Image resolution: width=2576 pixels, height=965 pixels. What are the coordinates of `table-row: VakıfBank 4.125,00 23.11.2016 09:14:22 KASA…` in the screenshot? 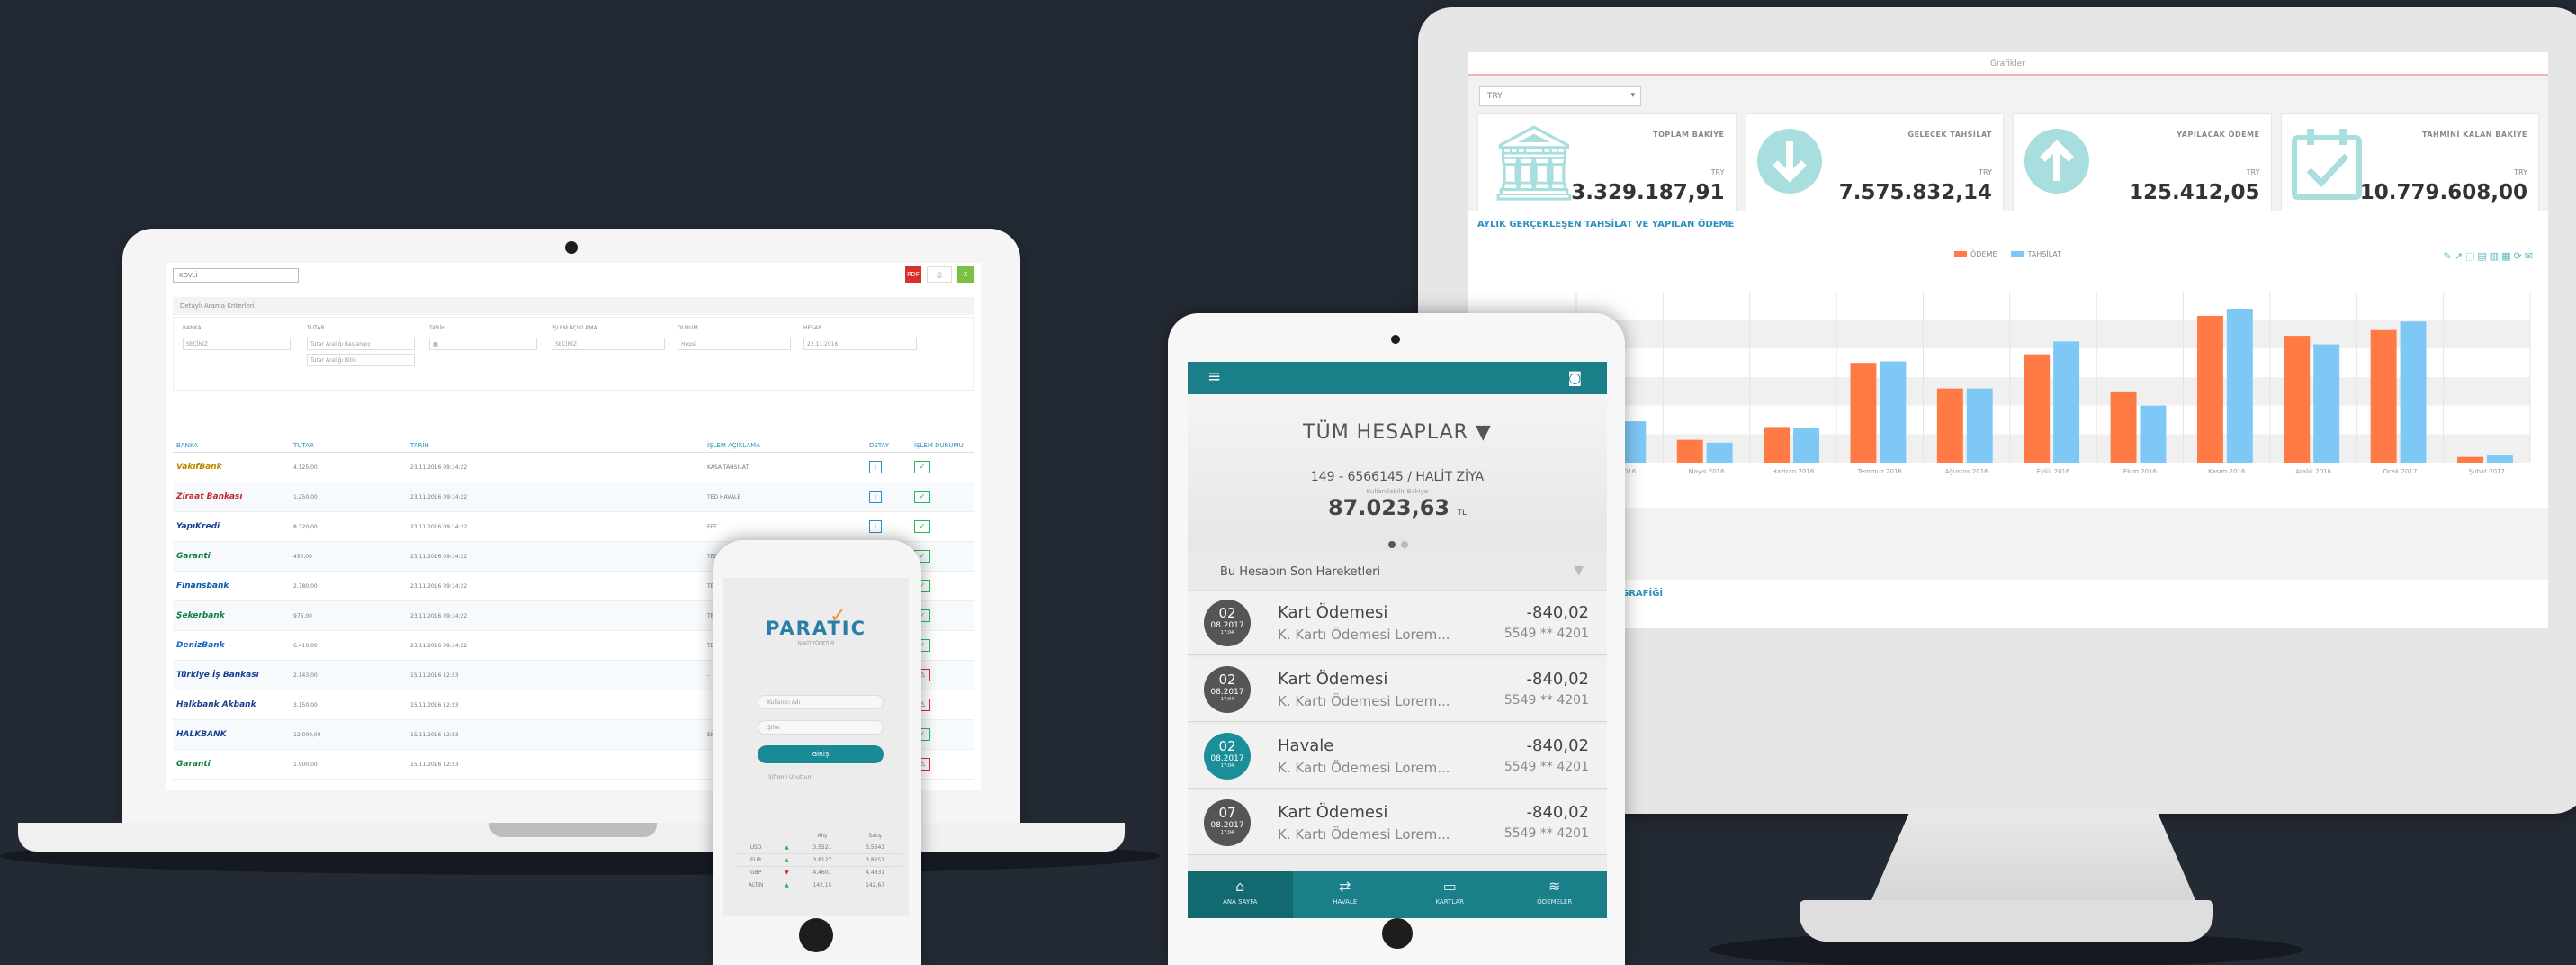 It's located at (573, 467).